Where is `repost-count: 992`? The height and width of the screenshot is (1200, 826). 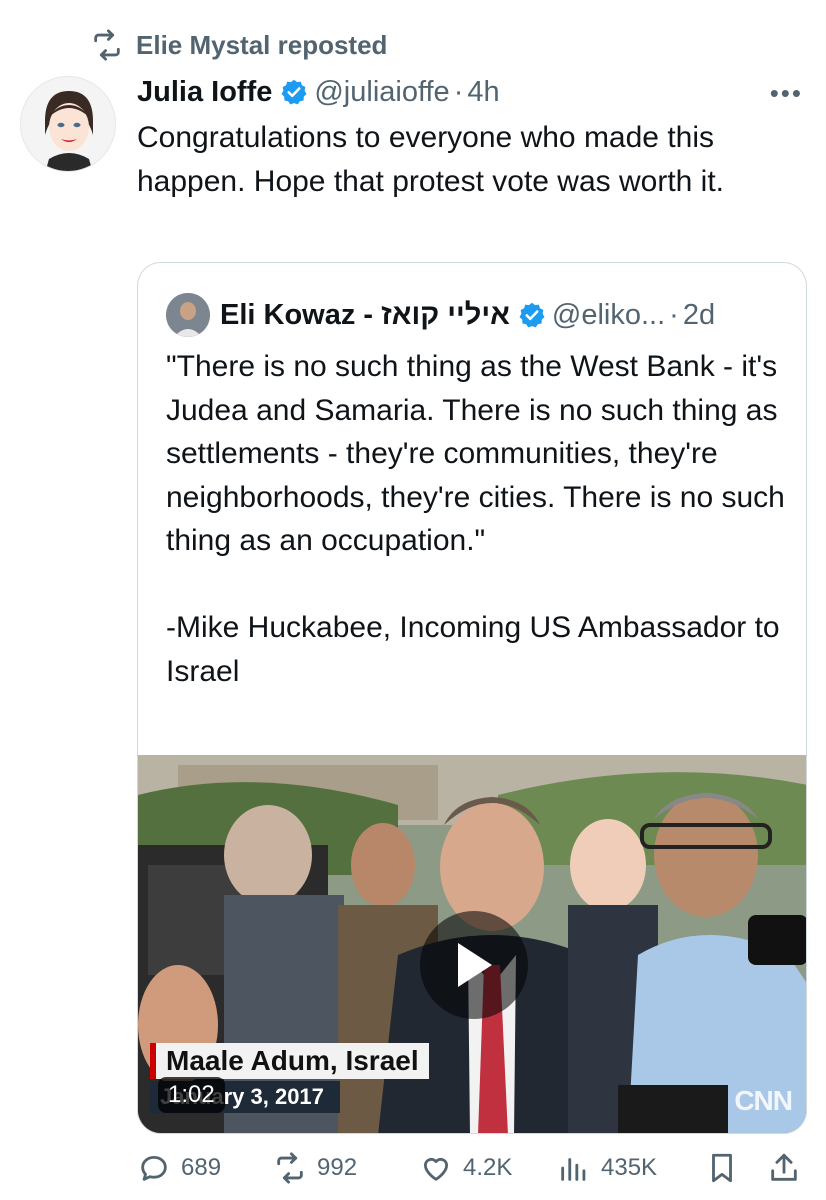 repost-count: 992 is located at coordinates (337, 1167).